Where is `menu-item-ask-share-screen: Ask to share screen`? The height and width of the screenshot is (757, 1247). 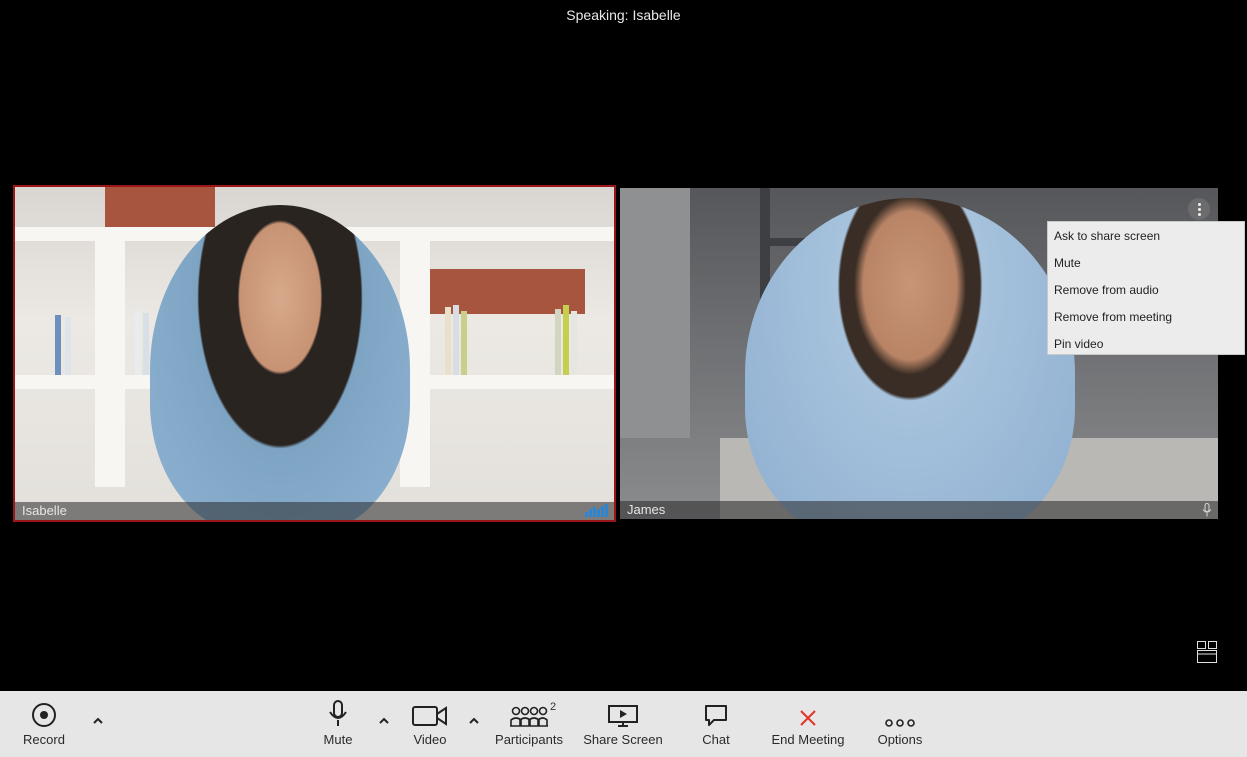 menu-item-ask-share-screen: Ask to share screen is located at coordinates (1146, 239).